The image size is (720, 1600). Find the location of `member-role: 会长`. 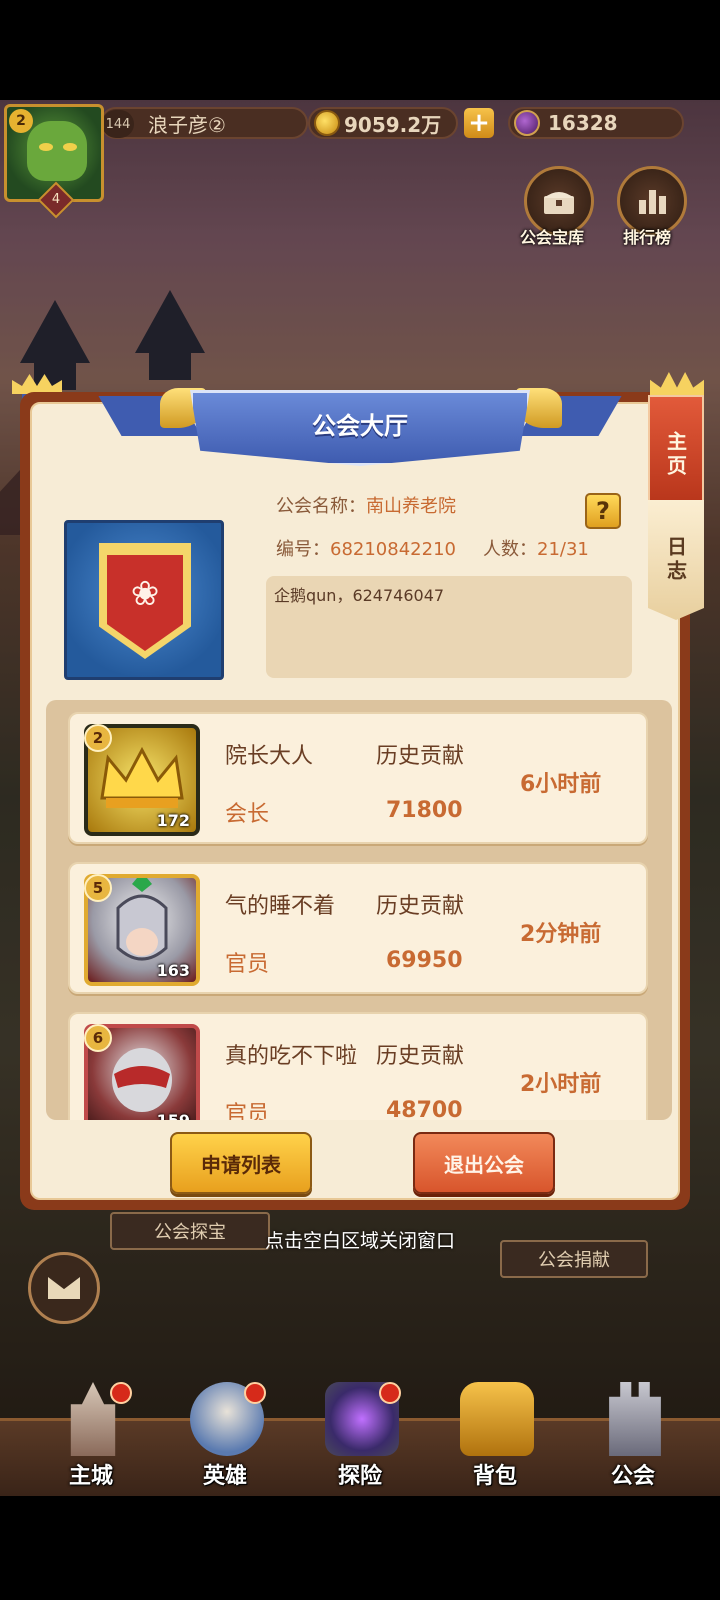

member-role: 会长 is located at coordinates (247, 814).